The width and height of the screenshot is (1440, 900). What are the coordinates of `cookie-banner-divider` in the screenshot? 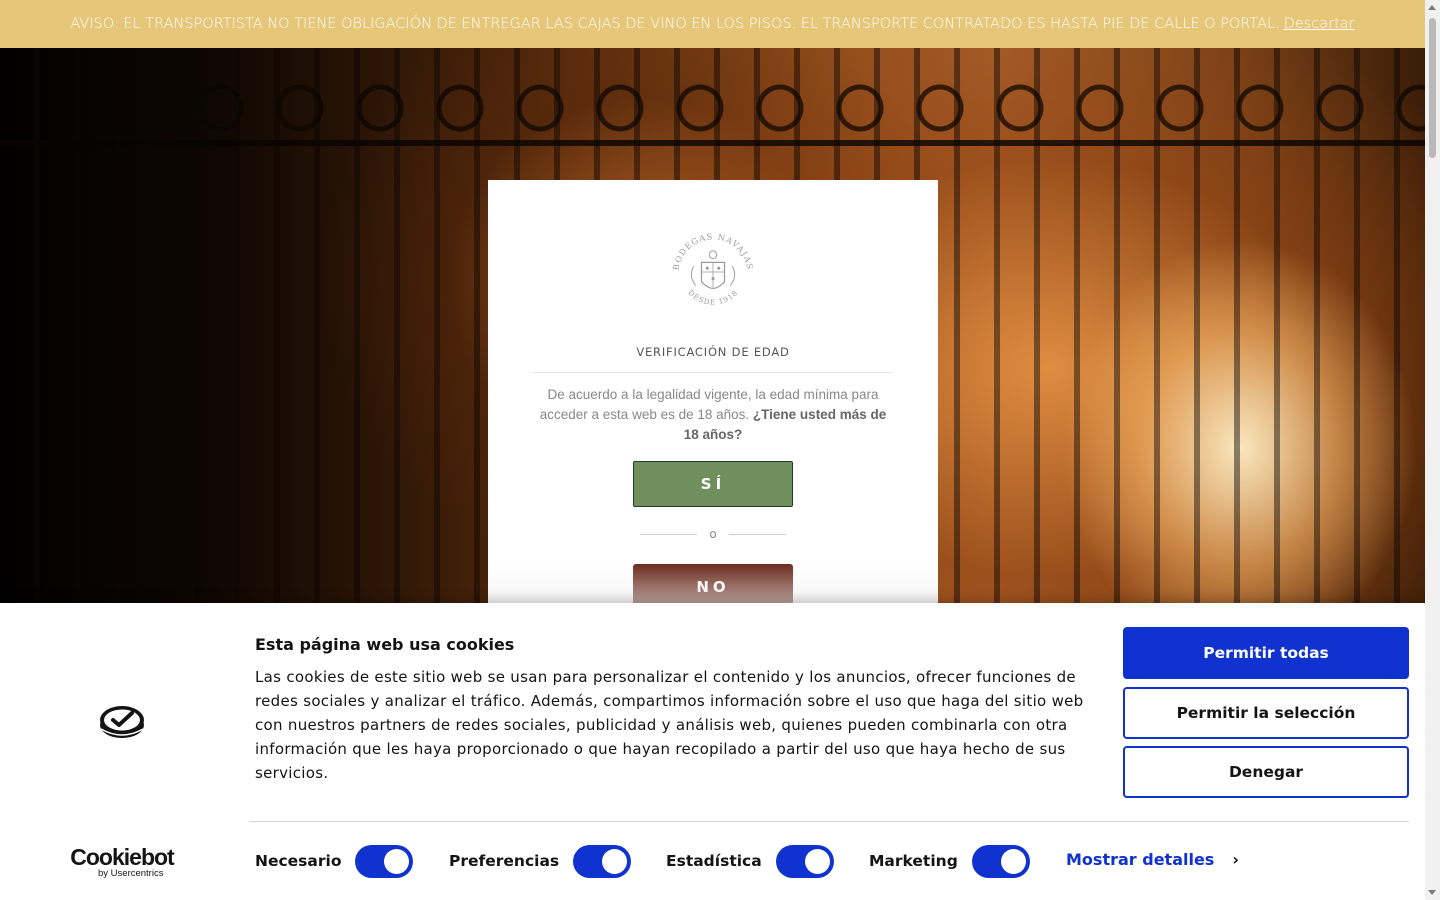 It's located at (829, 821).